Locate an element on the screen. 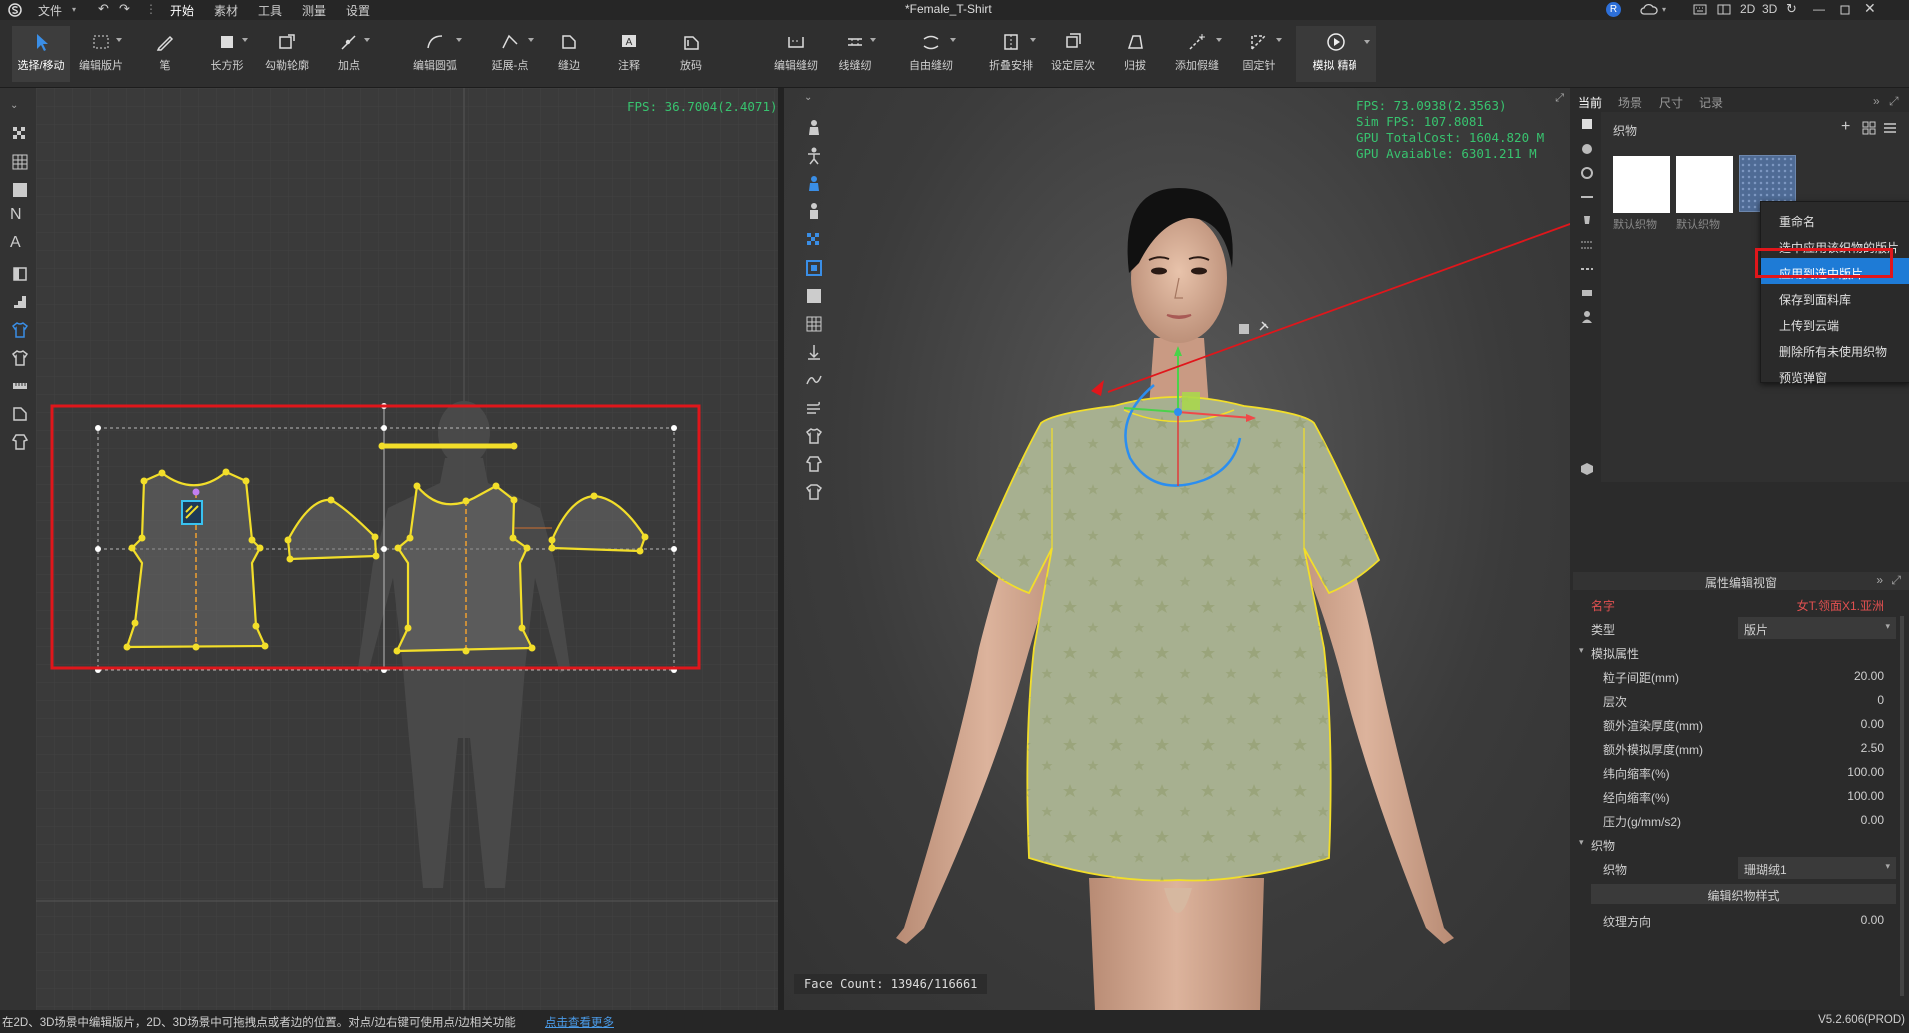  texture-blue-icon is located at coordinates (814, 240).